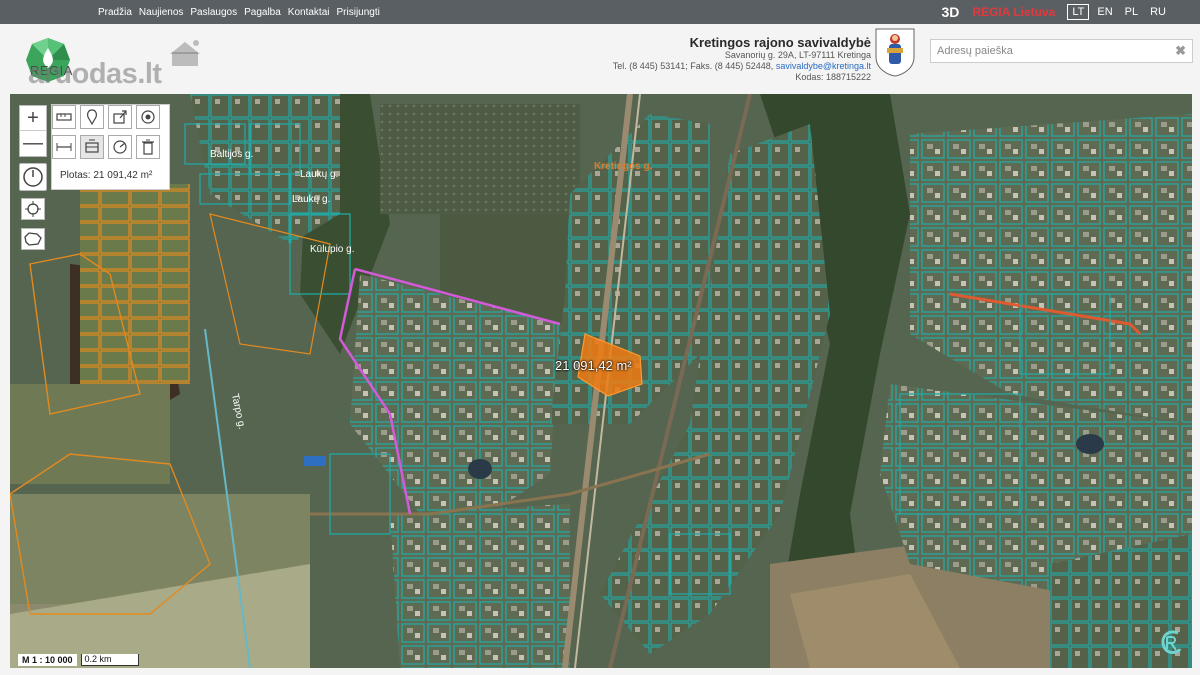 The image size is (1200, 675). Describe the element at coordinates (1056, 12) in the screenshot. I see `top-right-controls: 3D REGIA Lietuva LT EN PL RU` at that location.